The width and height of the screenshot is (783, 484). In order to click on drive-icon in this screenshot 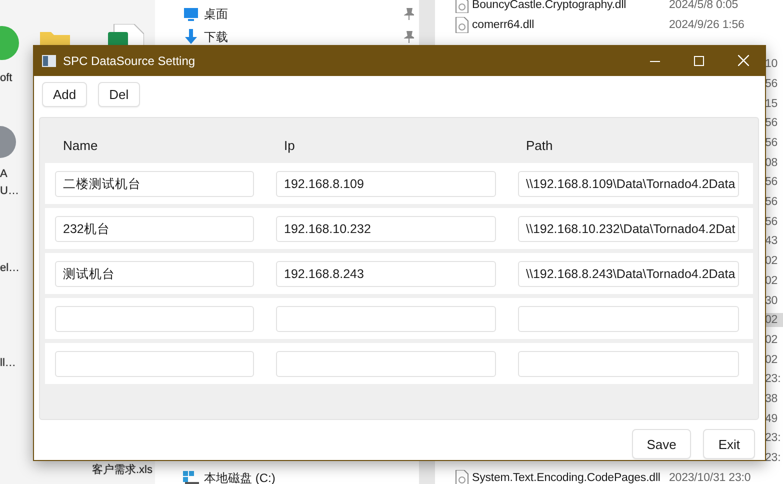, I will do `click(191, 477)`.